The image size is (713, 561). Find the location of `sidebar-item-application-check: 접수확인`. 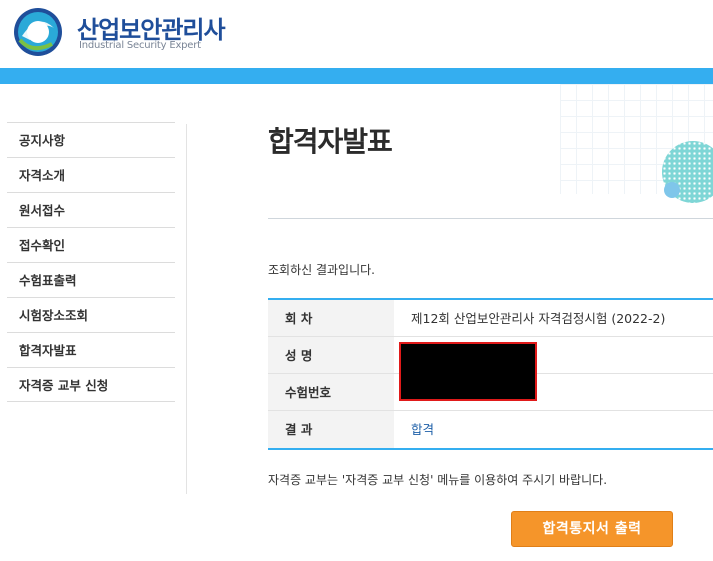

sidebar-item-application-check: 접수확인 is located at coordinates (91, 244).